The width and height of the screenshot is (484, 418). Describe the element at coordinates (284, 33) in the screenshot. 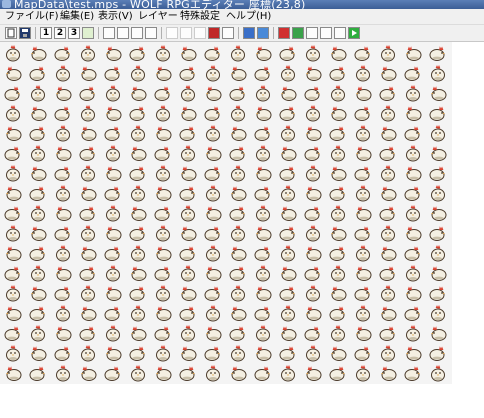

I see `game-settings-icon` at that location.